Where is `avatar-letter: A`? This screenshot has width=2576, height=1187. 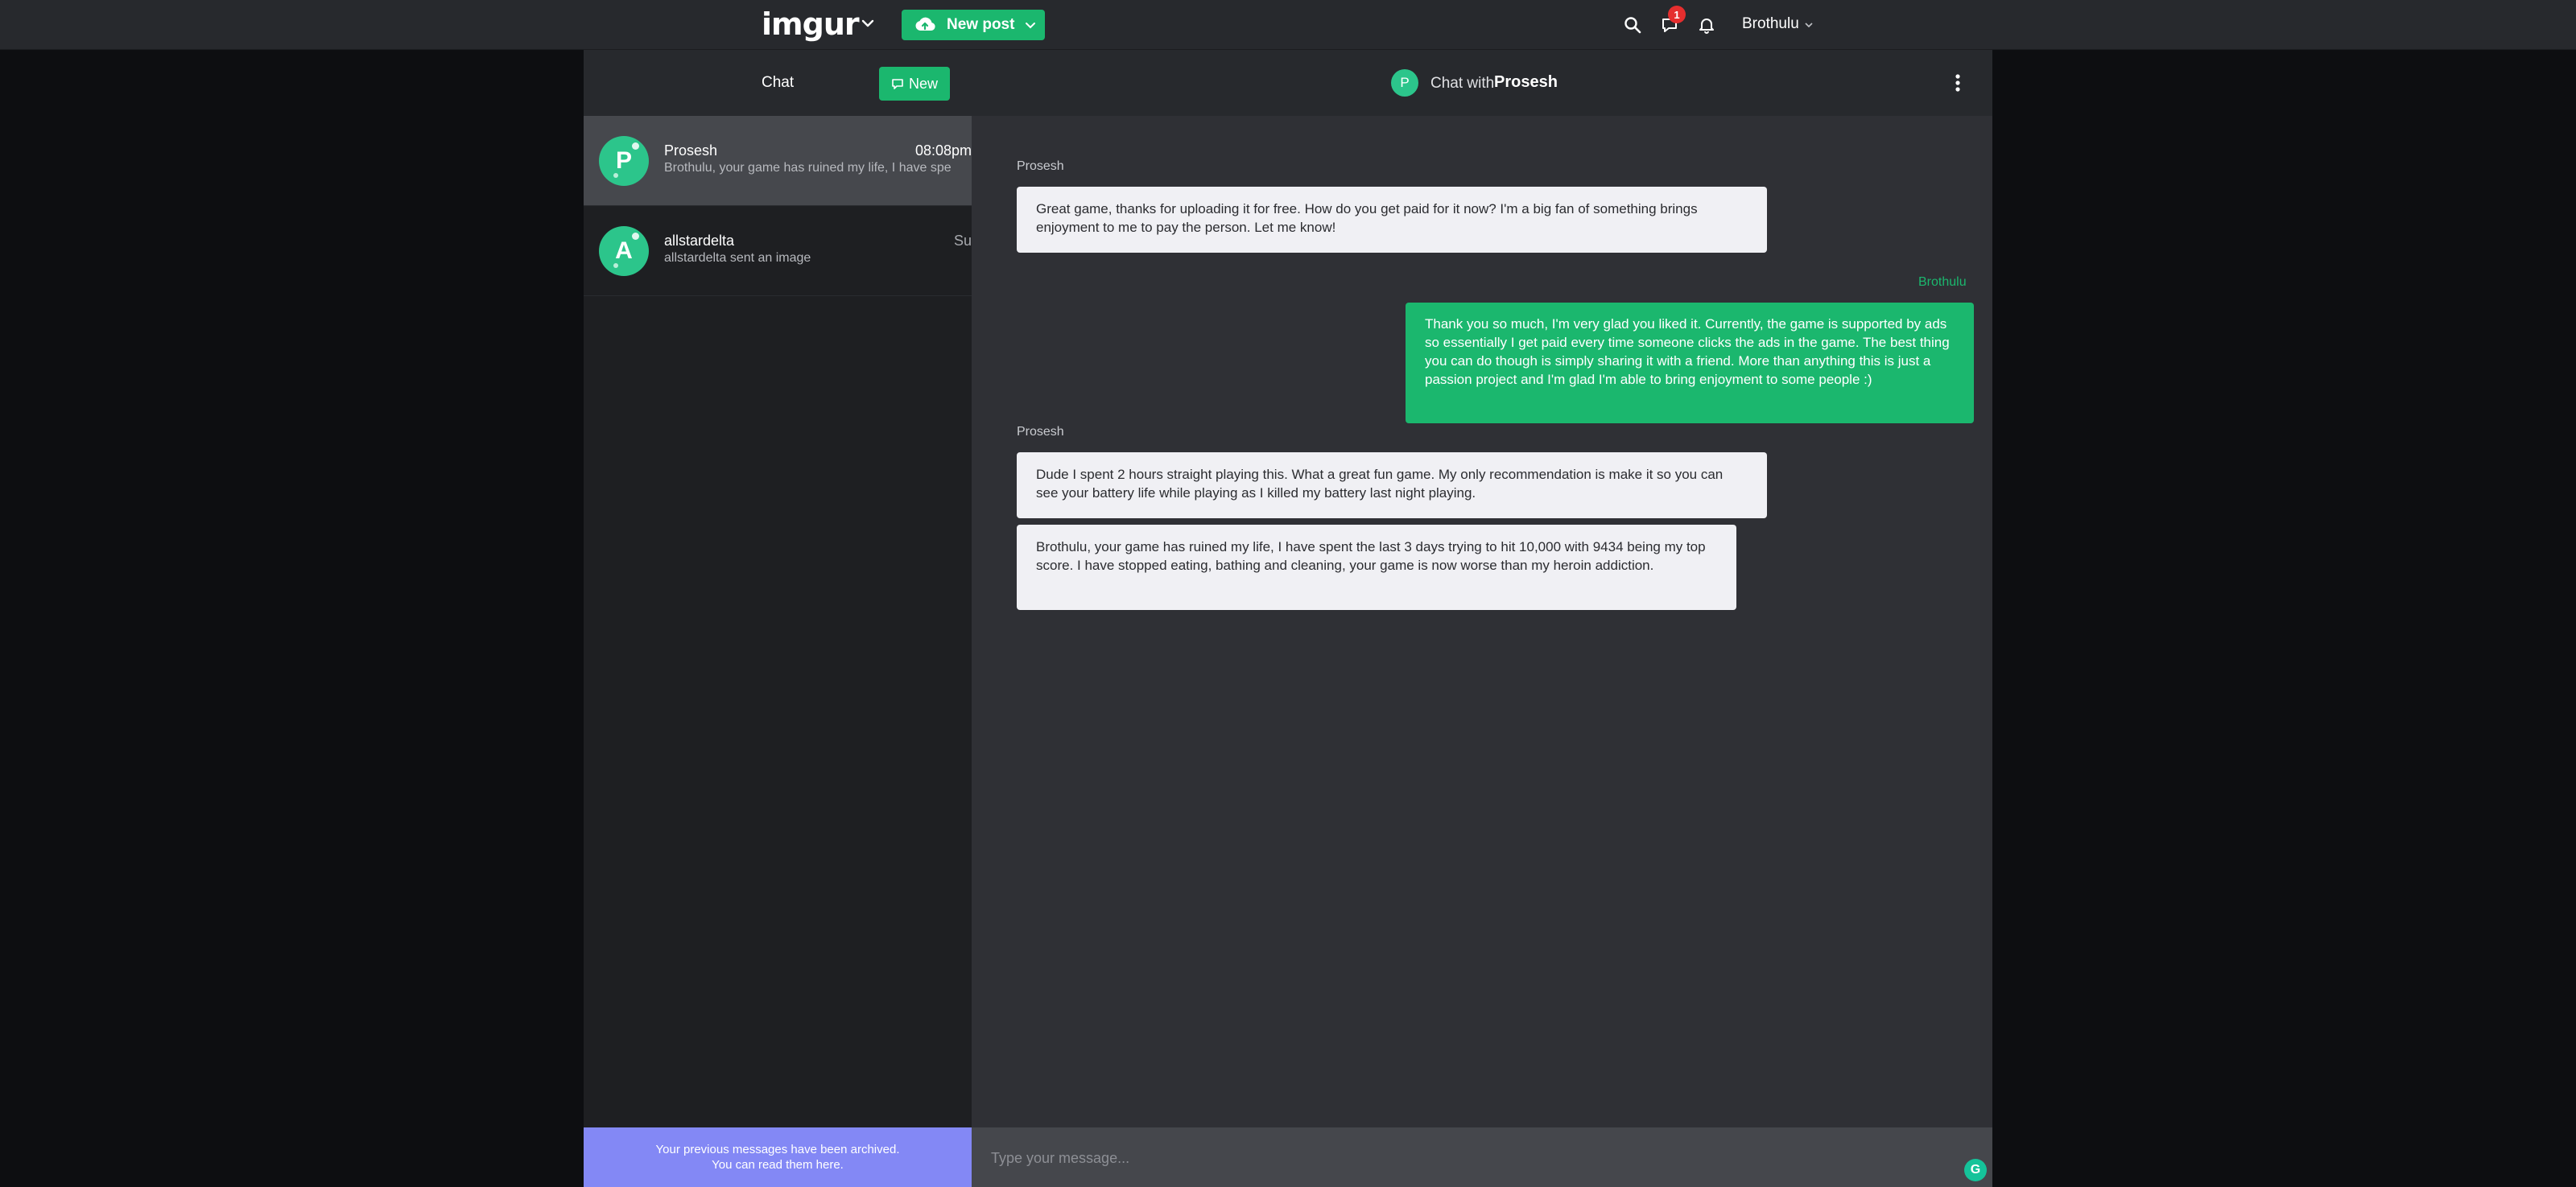
avatar-letter: A is located at coordinates (624, 250).